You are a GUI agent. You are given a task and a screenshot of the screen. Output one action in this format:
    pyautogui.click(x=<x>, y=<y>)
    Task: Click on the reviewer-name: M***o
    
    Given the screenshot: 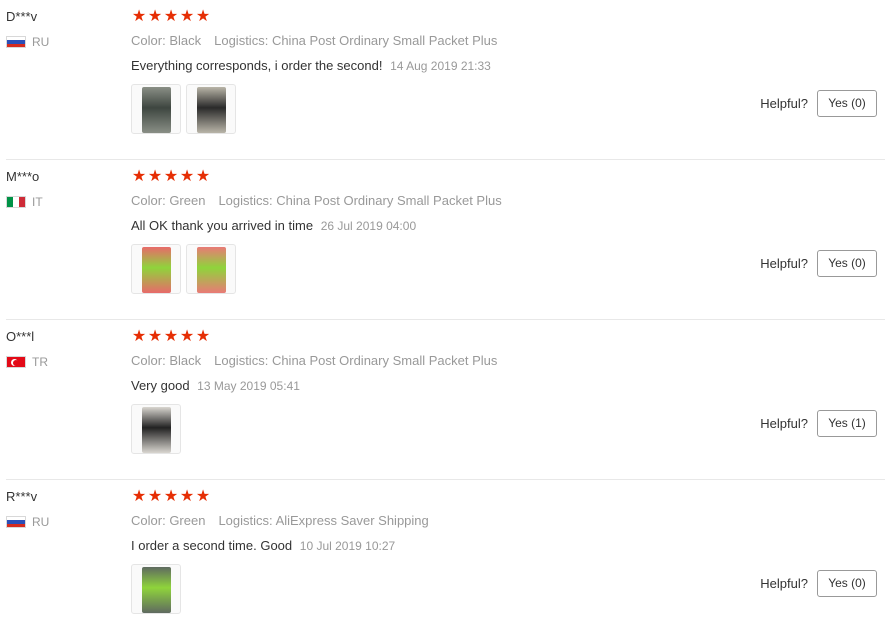 What is the action you would take?
    pyautogui.click(x=23, y=176)
    